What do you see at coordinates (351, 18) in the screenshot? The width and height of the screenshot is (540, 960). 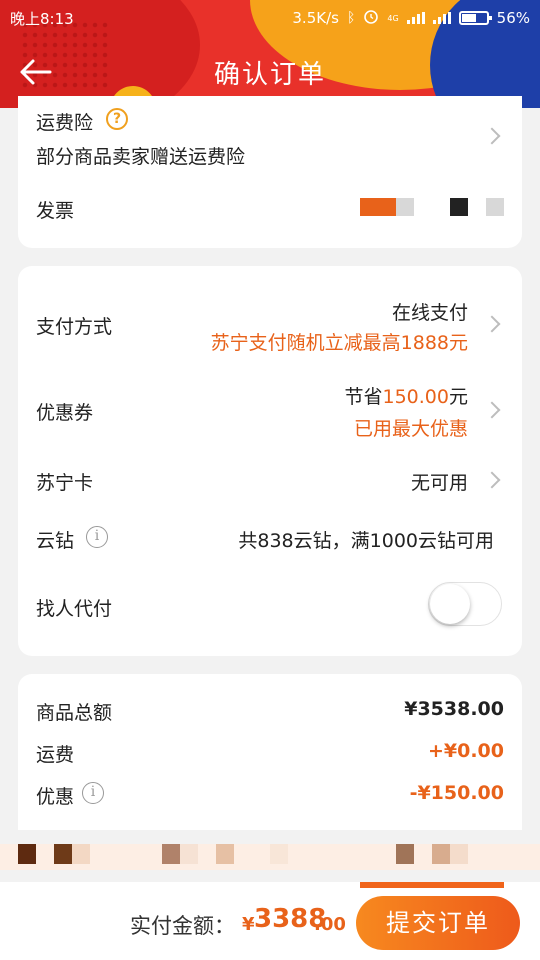 I see `bluetooth-icon: ᛒ` at bounding box center [351, 18].